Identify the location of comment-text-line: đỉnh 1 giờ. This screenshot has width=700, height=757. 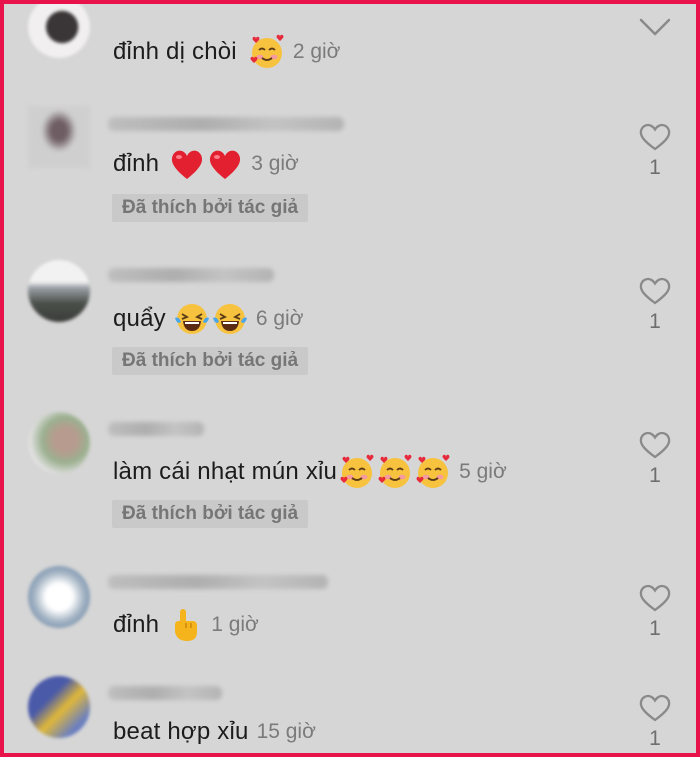
(186, 625).